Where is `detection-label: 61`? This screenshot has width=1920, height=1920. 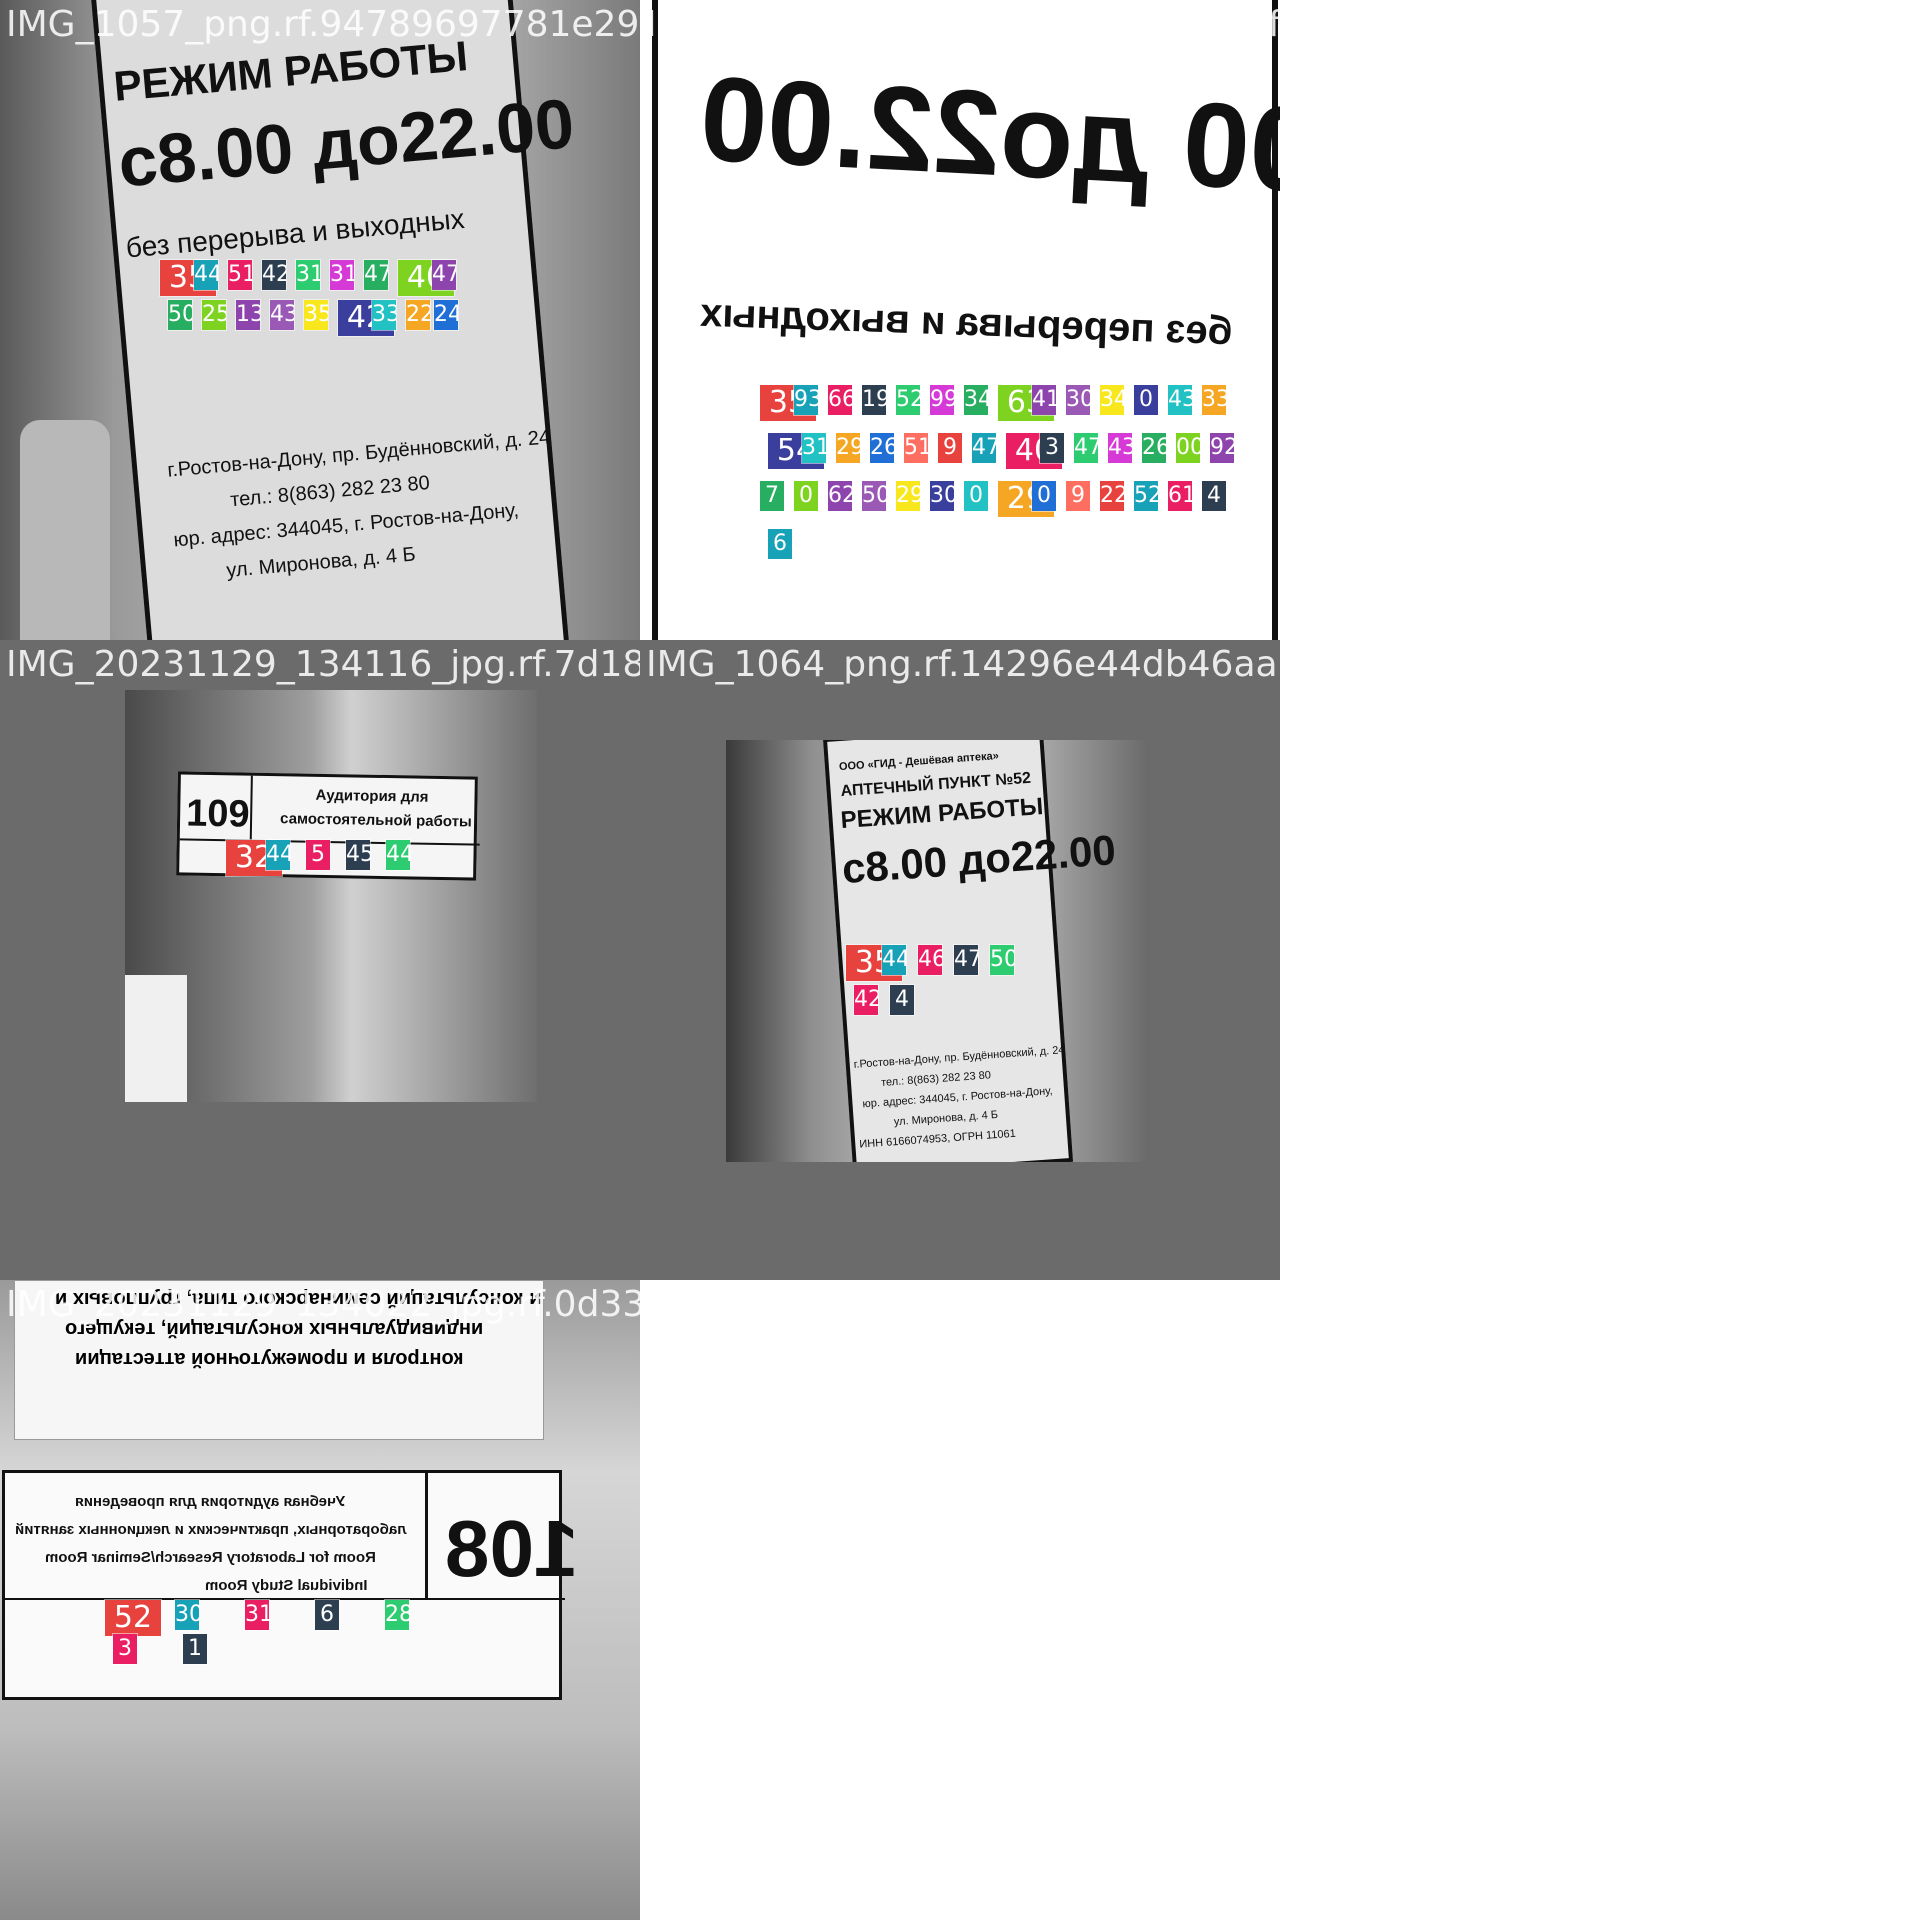
detection-label: 61 is located at coordinates (1180, 496).